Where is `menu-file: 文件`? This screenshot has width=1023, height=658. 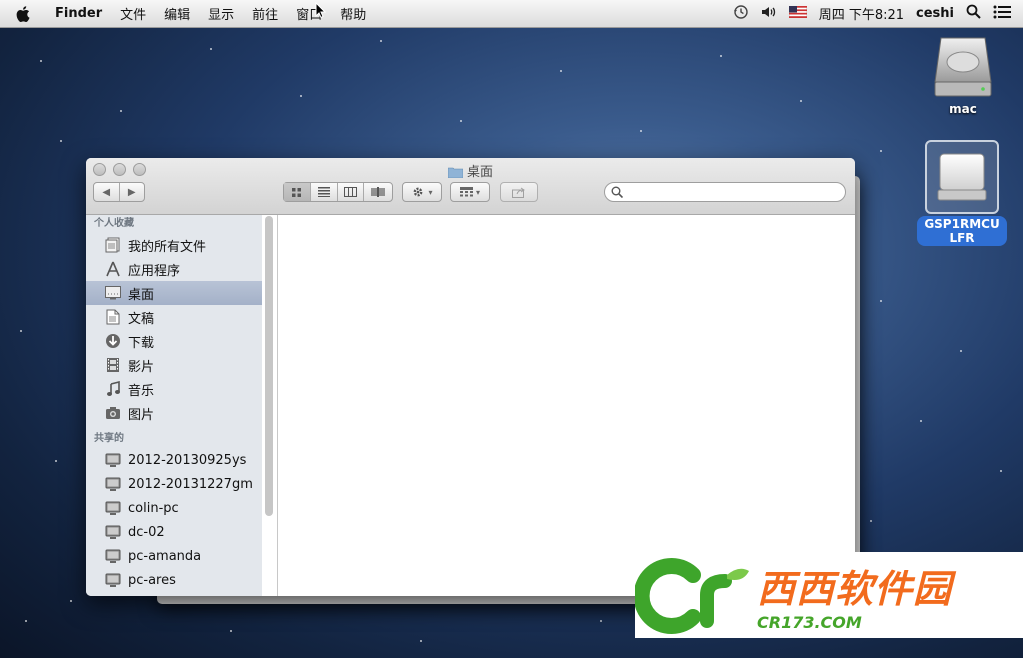 menu-file: 文件 is located at coordinates (133, 13).